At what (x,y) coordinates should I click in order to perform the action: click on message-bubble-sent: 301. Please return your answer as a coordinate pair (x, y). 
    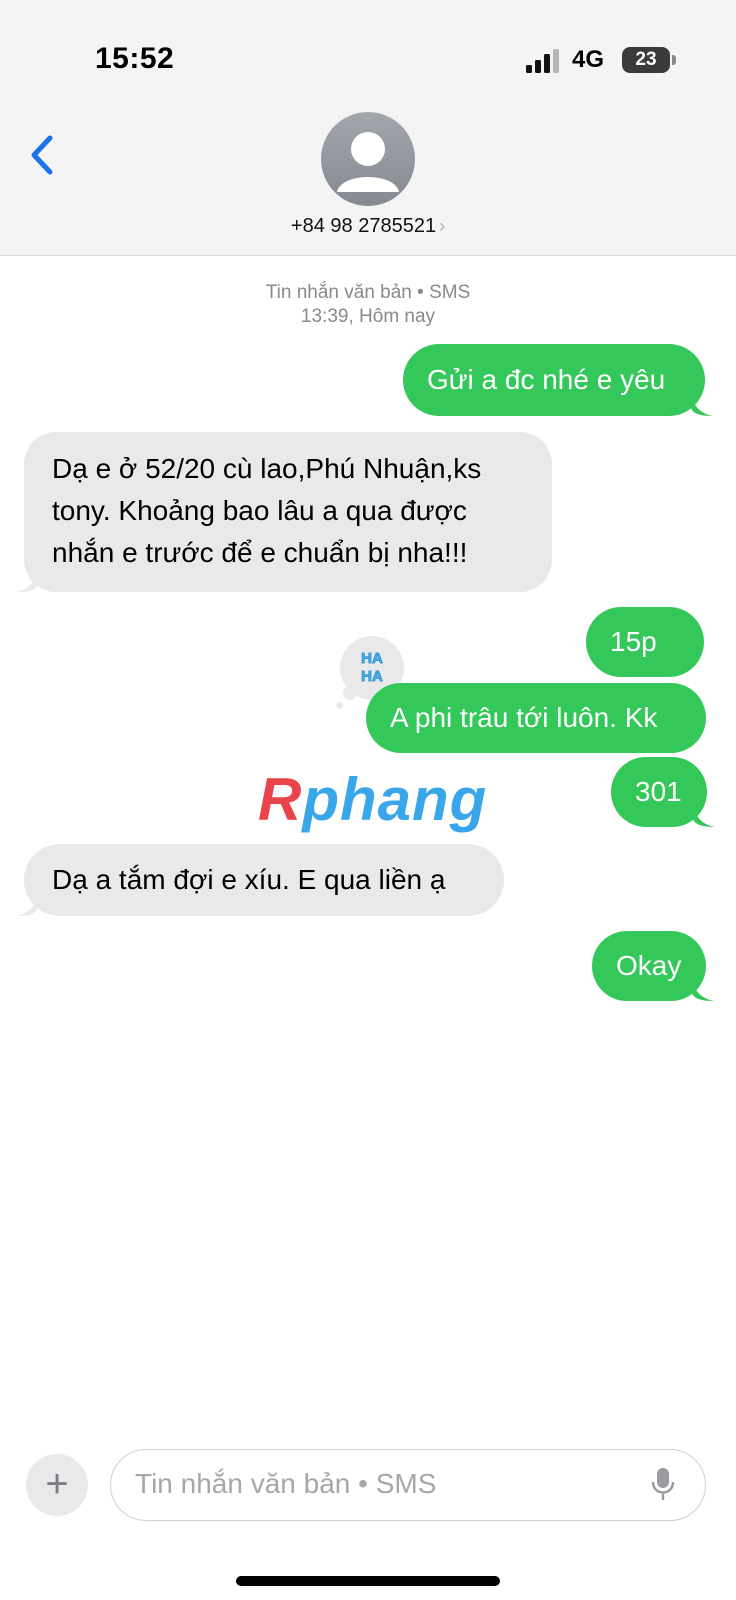
    Looking at the image, I should click on (663, 792).